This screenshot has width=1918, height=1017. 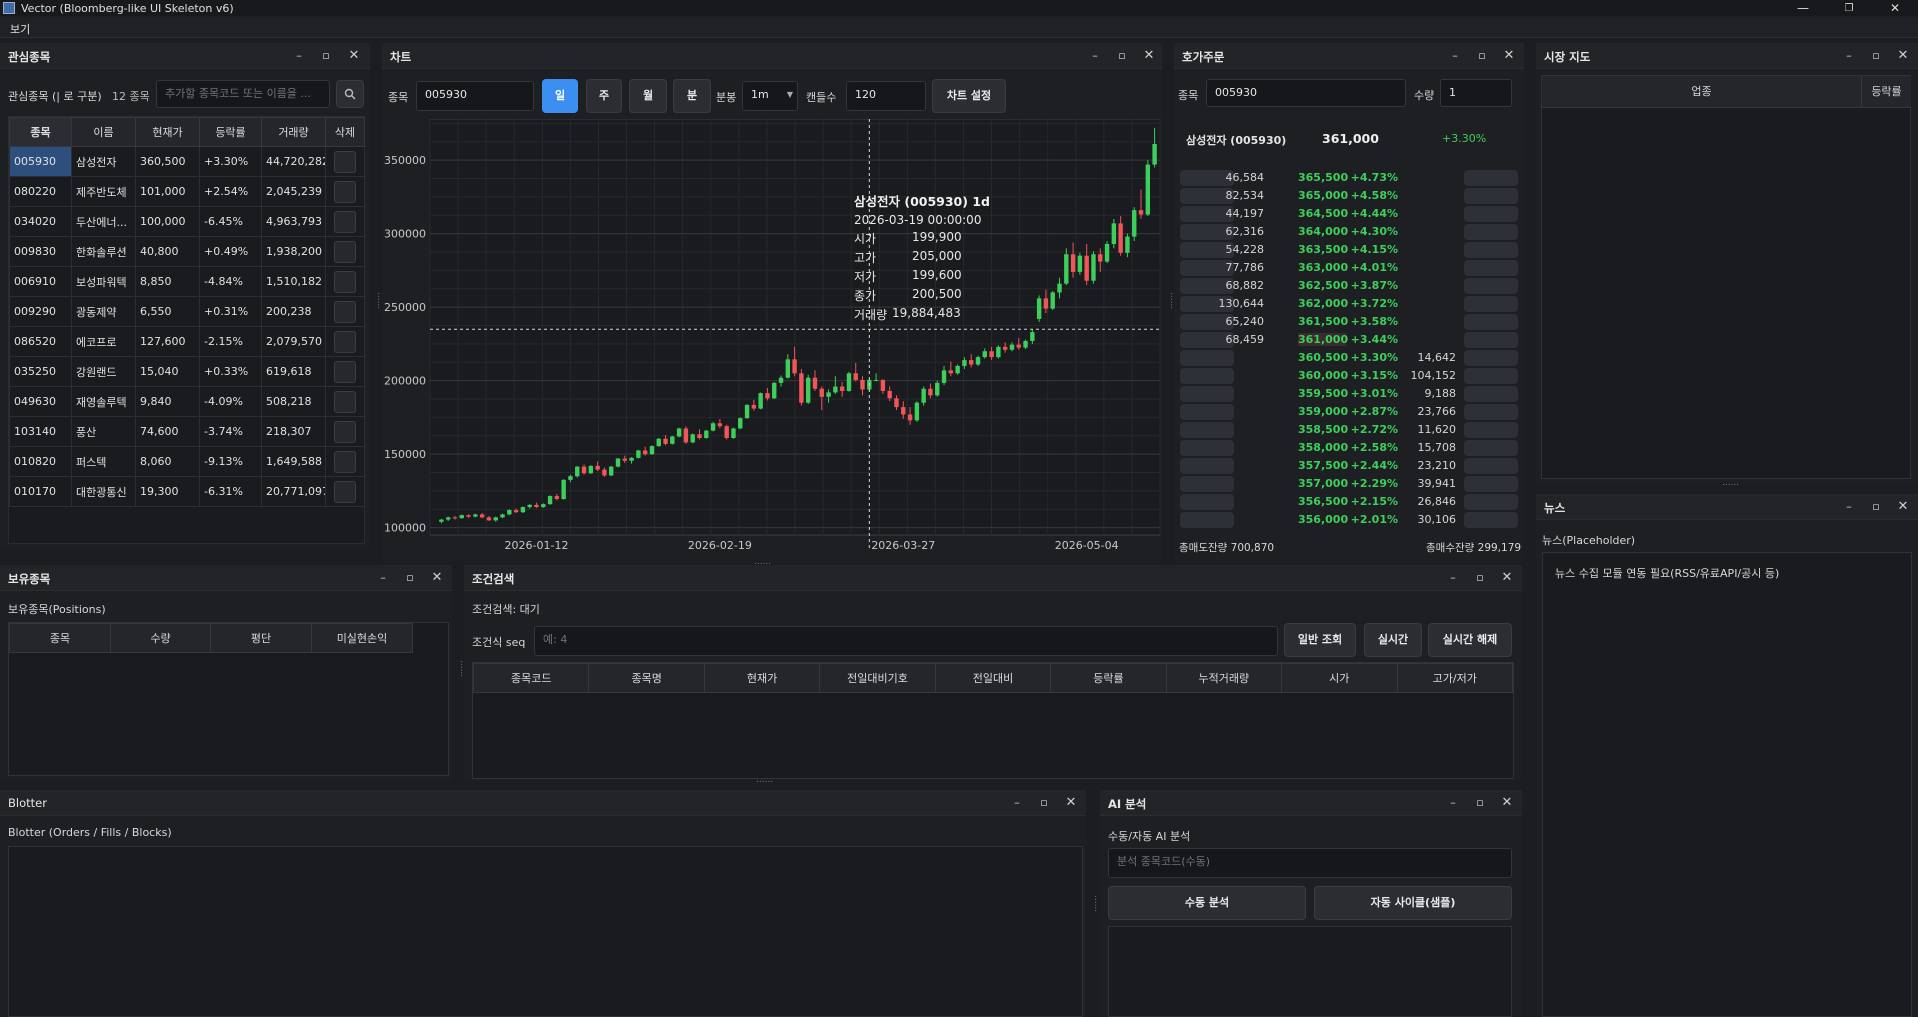 What do you see at coordinates (345, 132) in the screenshot?
I see `col-delete: 삭제` at bounding box center [345, 132].